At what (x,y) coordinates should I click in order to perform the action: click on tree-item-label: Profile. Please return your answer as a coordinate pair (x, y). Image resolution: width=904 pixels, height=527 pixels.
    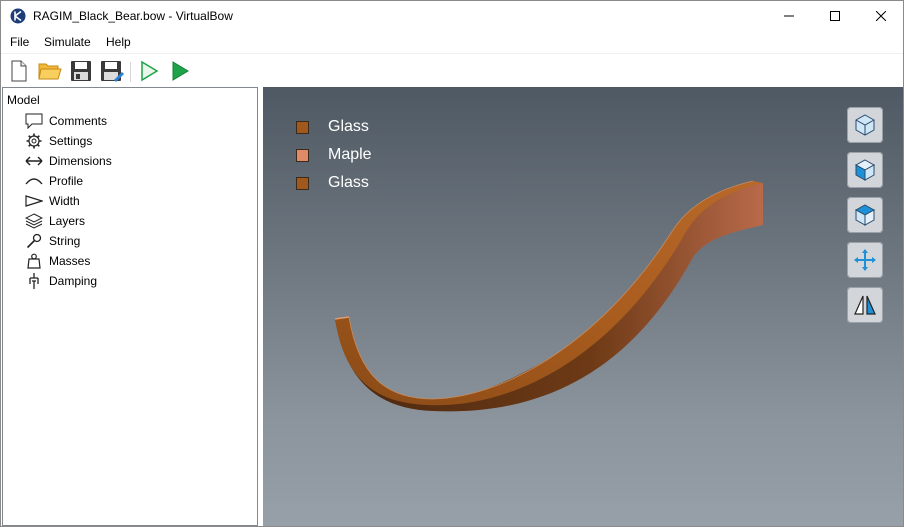
    Looking at the image, I should click on (66, 181).